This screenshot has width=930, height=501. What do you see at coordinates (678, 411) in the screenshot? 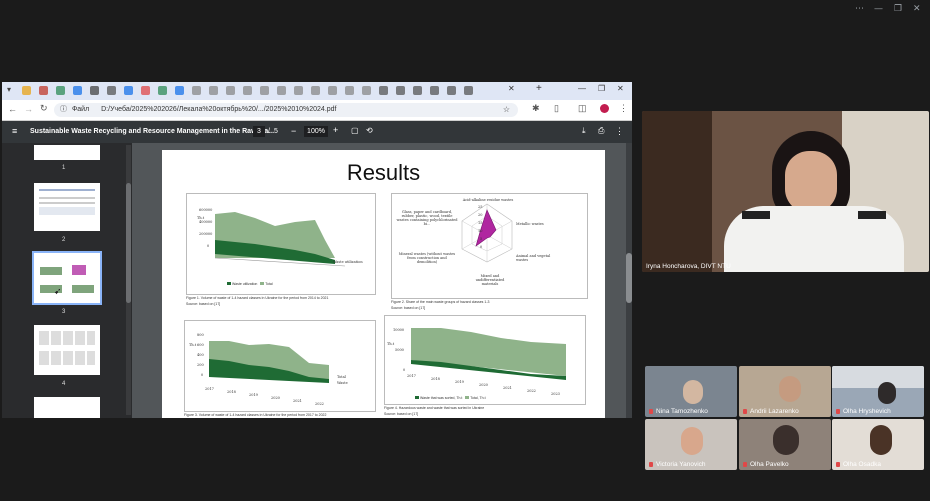
I see `participant-name: Nina Tamozhenko` at bounding box center [678, 411].